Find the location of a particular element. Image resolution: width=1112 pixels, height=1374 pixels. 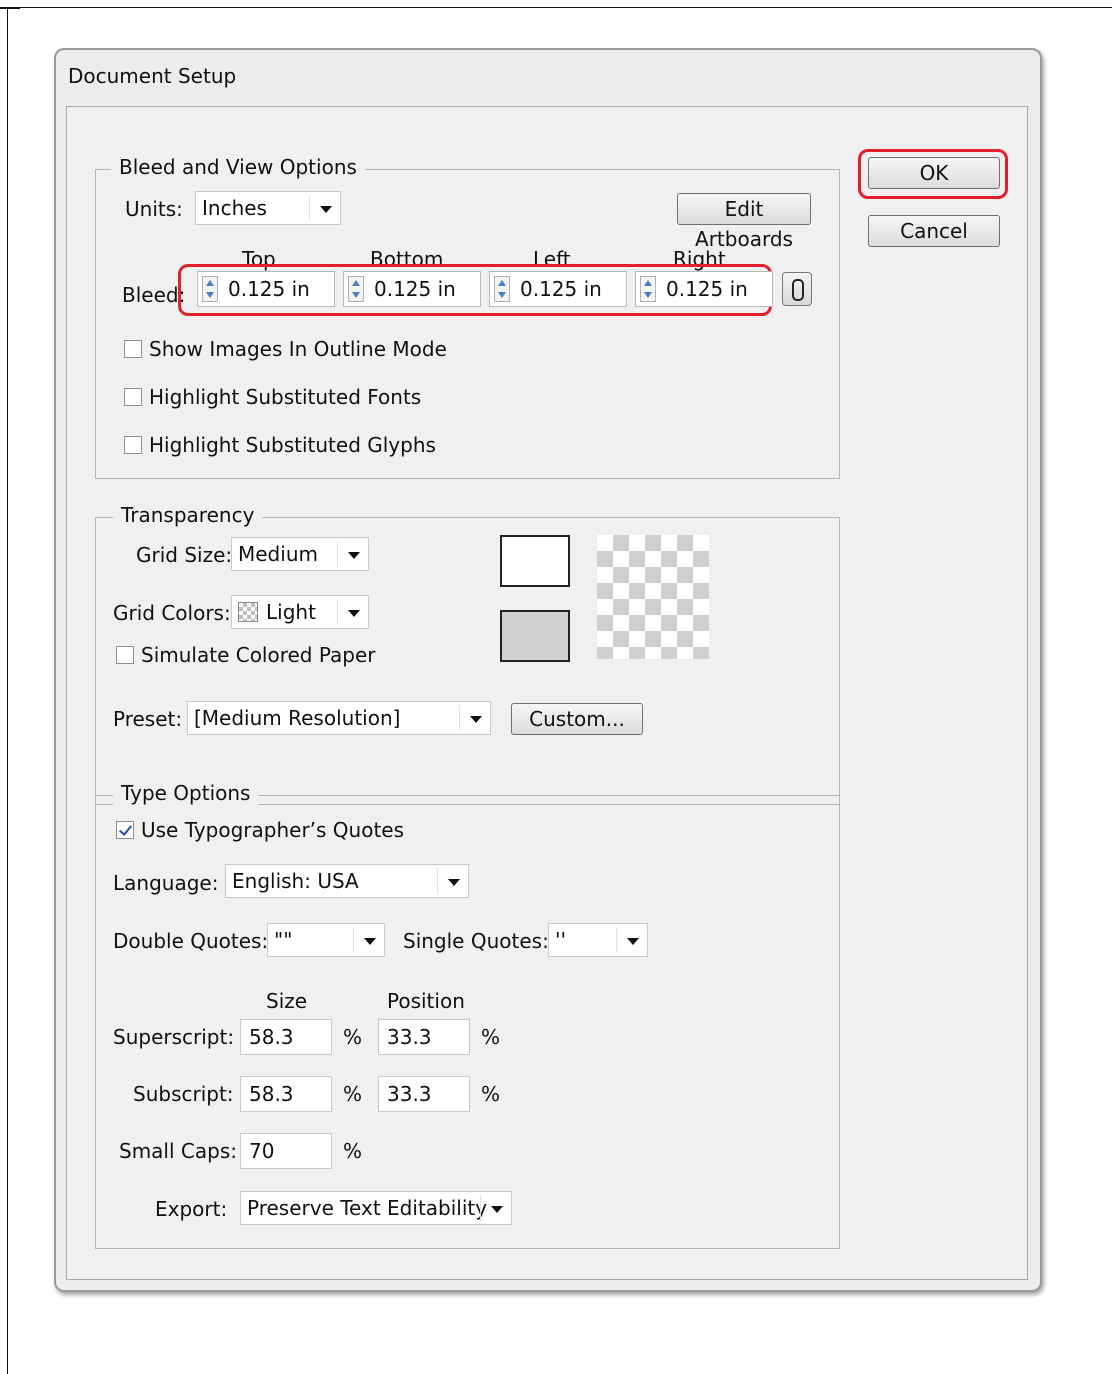

single-quotes-separator is located at coordinates (616, 940).